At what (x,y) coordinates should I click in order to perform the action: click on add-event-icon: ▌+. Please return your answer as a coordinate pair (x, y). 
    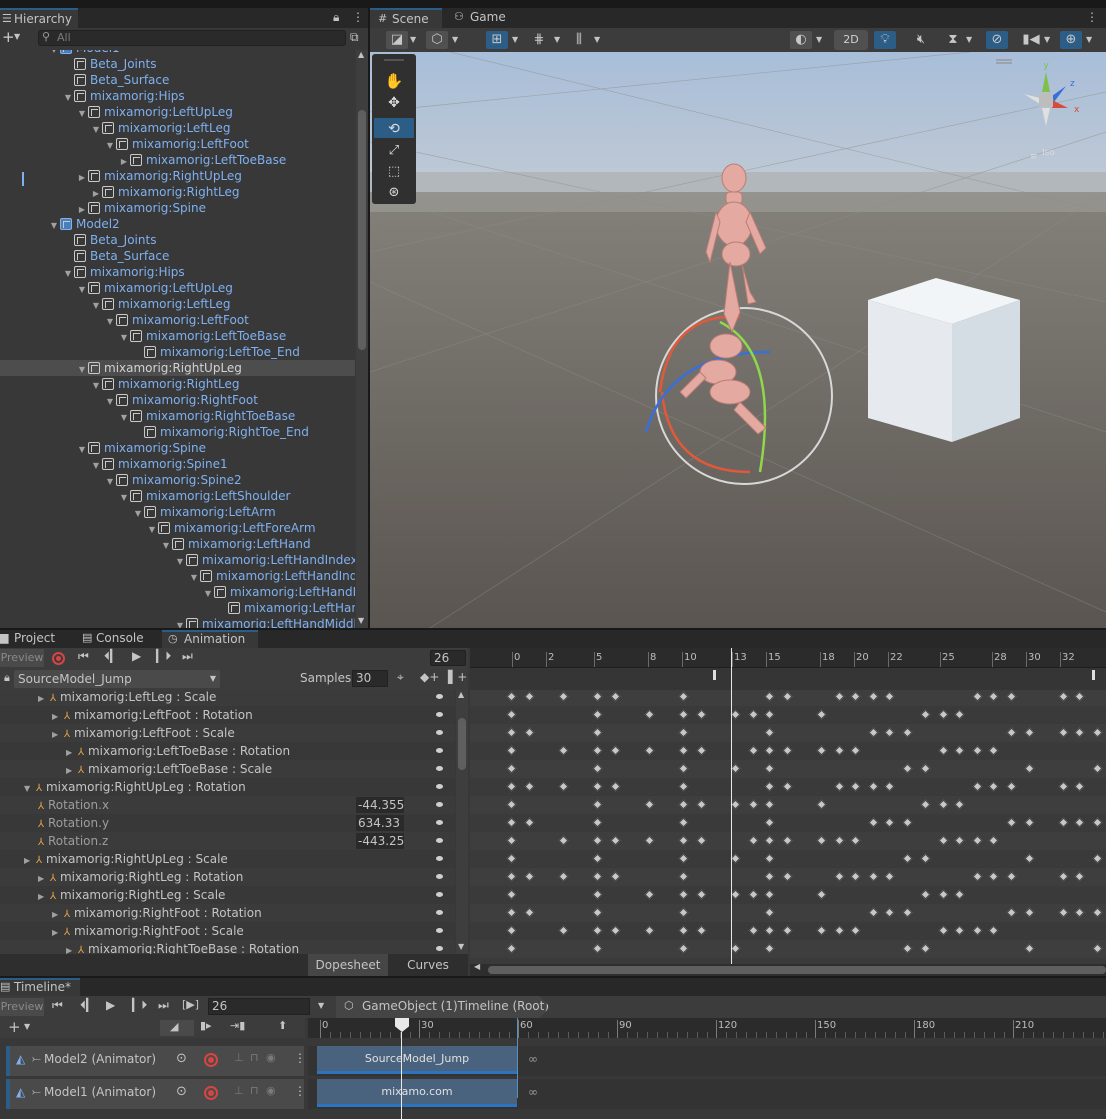
    Looking at the image, I should click on (457, 677).